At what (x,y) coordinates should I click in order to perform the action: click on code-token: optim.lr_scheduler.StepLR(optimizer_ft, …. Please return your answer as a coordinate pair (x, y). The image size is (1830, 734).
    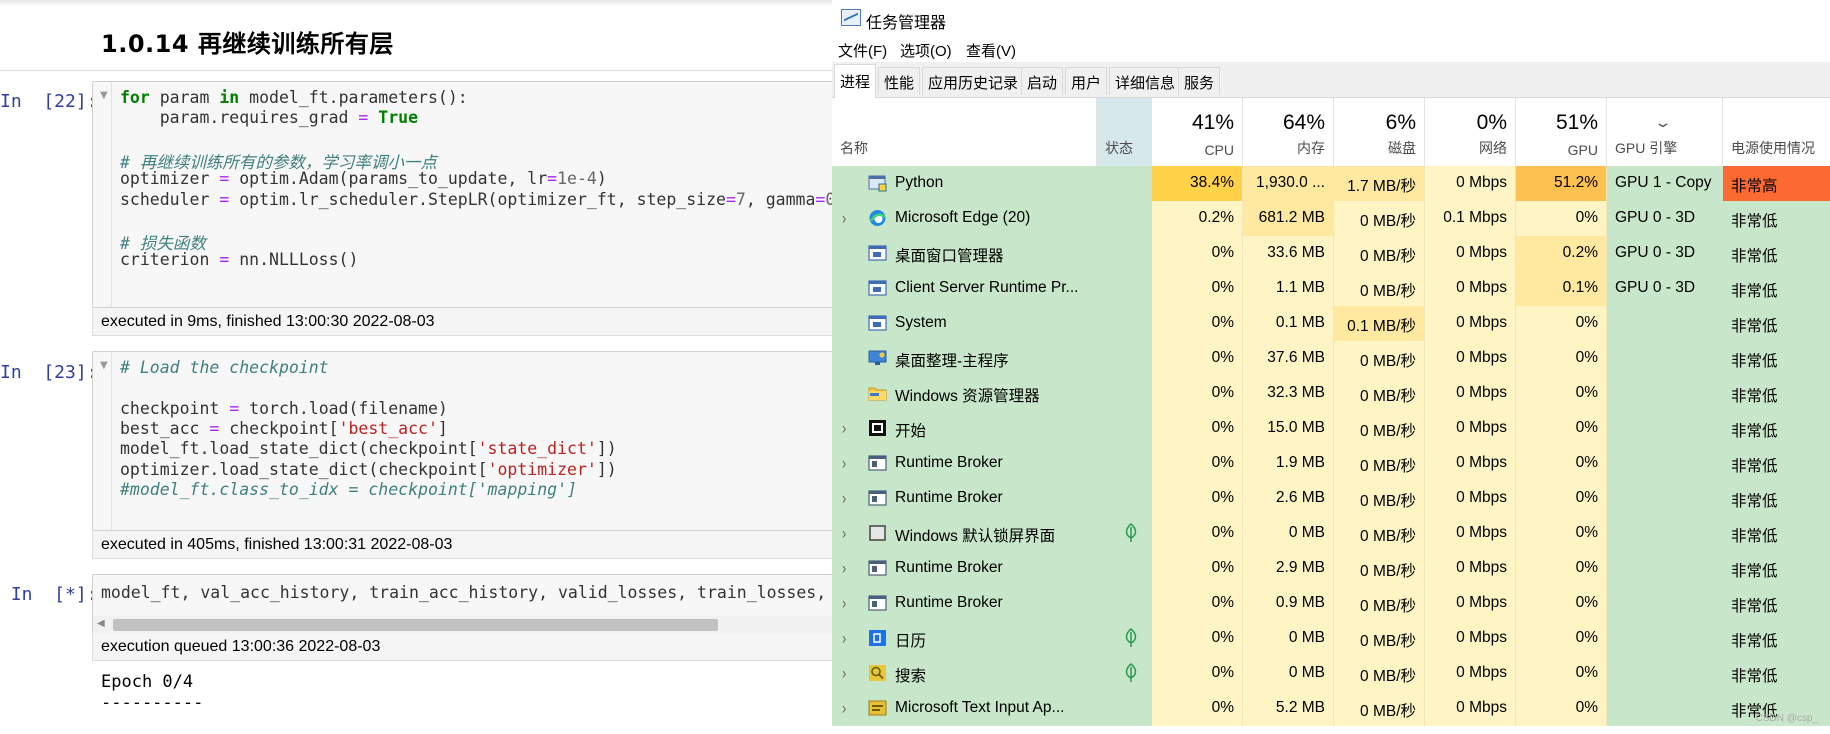
    Looking at the image, I should click on (477, 199).